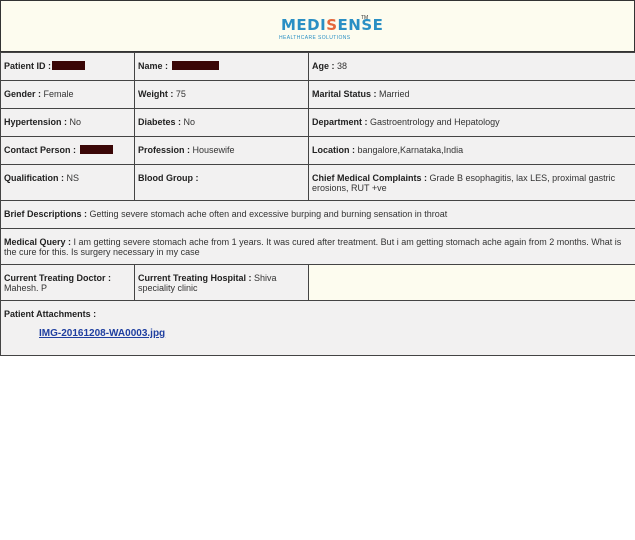 This screenshot has width=635, height=540. Describe the element at coordinates (365, 18) in the screenshot. I see `trademark-mark: TM` at that location.